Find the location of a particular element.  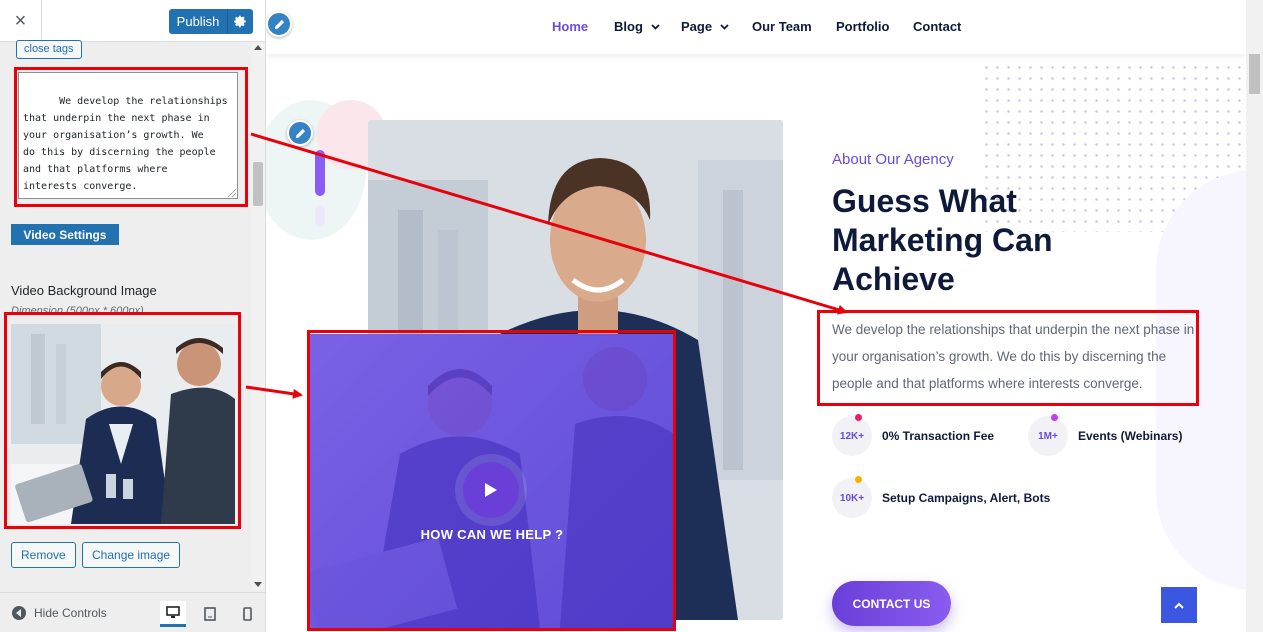

stat-number: 10K+ is located at coordinates (852, 498).